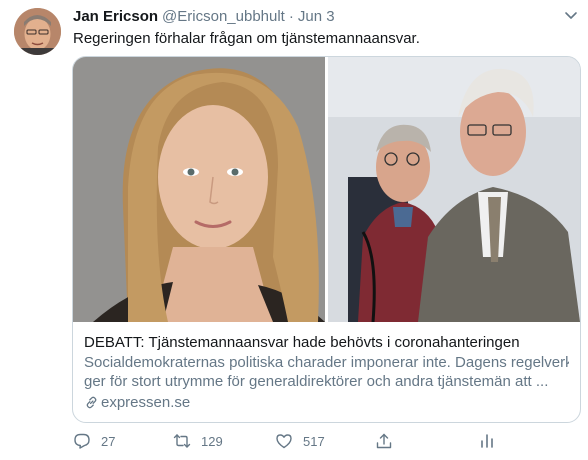 The width and height of the screenshot is (588, 460). What do you see at coordinates (108, 441) in the screenshot?
I see `reply-count: 27` at bounding box center [108, 441].